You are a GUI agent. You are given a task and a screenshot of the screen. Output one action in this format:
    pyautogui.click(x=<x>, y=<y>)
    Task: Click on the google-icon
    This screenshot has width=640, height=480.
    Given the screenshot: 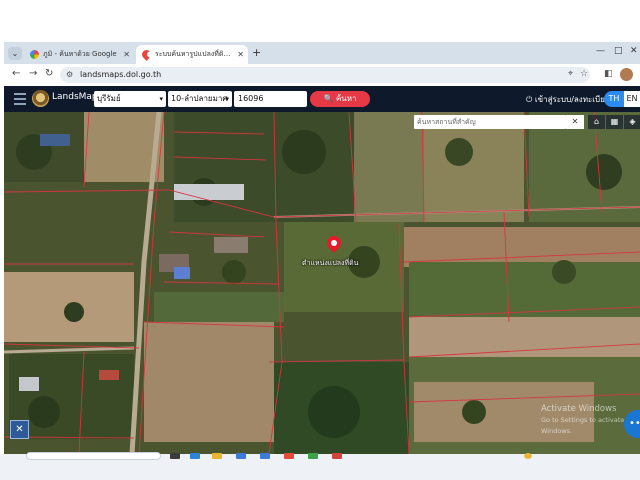 What is the action you would take?
    pyautogui.click(x=34, y=54)
    